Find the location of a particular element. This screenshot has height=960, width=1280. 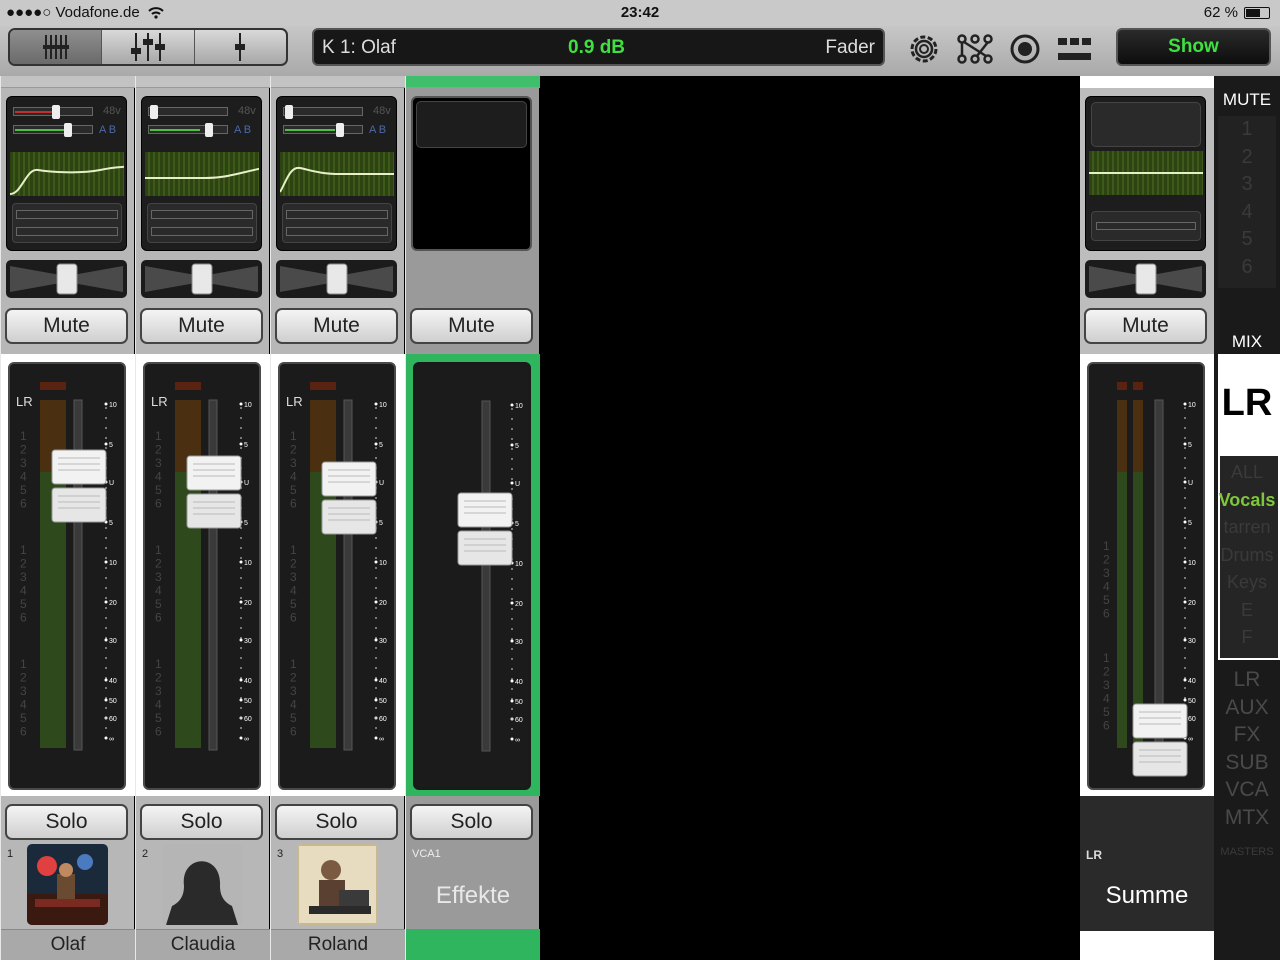

phantom-label: 48v is located at coordinates (382, 111).